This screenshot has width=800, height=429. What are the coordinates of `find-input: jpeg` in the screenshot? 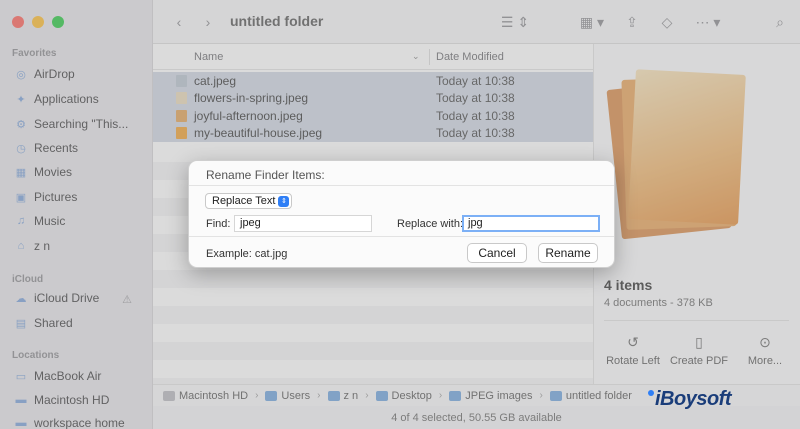 It's located at (303, 223).